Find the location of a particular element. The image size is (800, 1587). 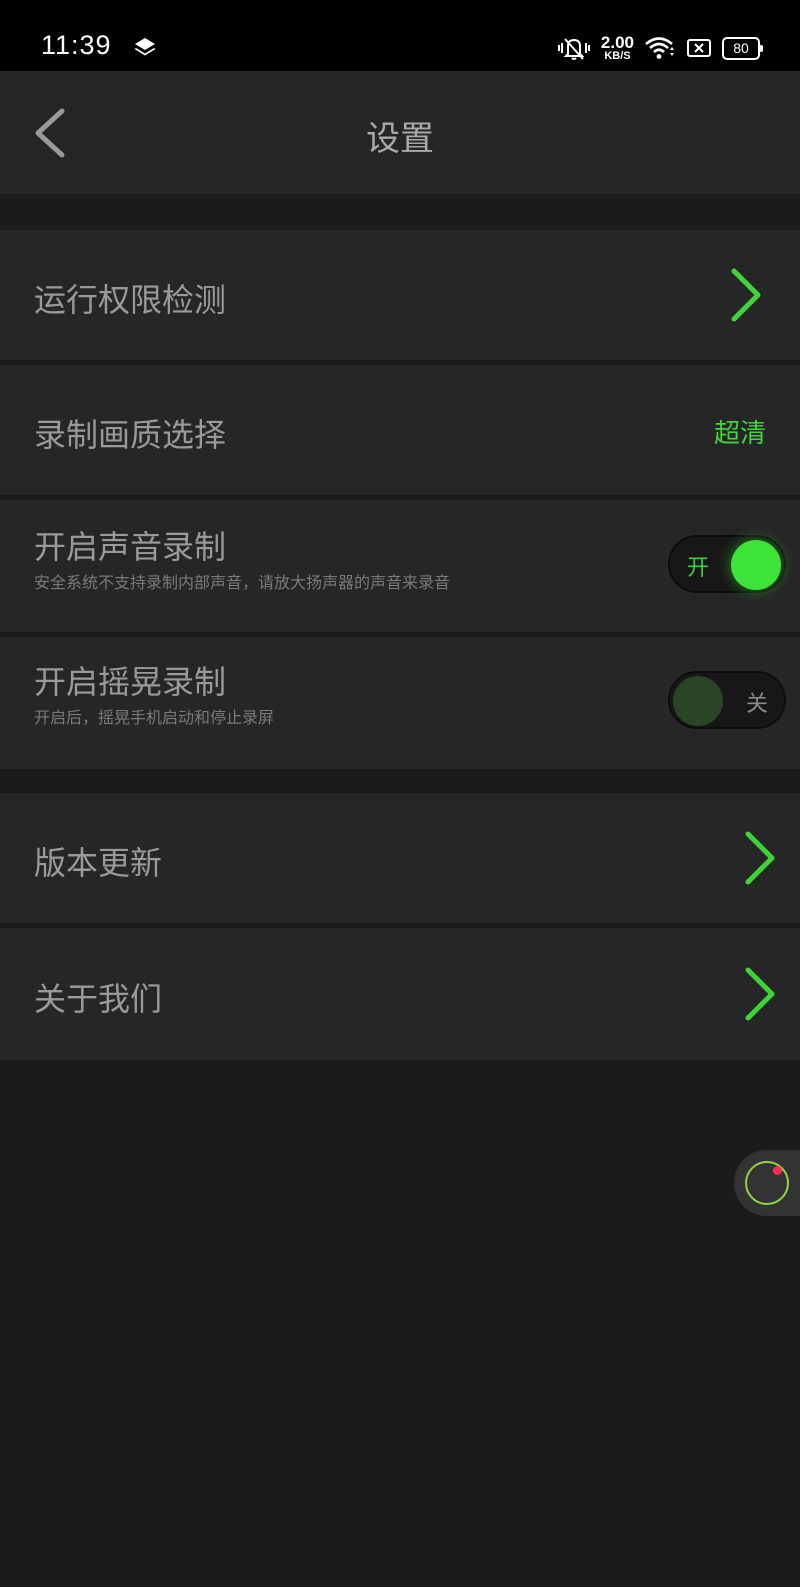

layers-icon is located at coordinates (145, 47).